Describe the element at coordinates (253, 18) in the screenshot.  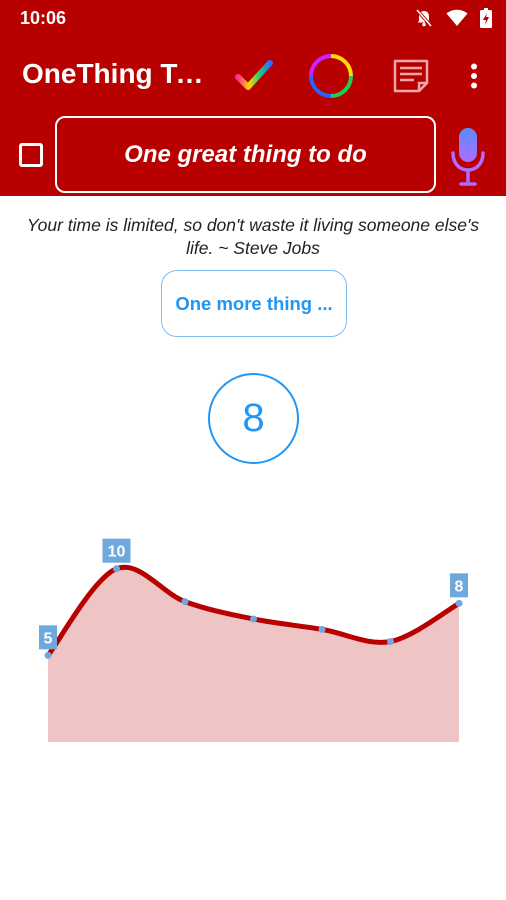
I see `status-bar: 10:06` at that location.